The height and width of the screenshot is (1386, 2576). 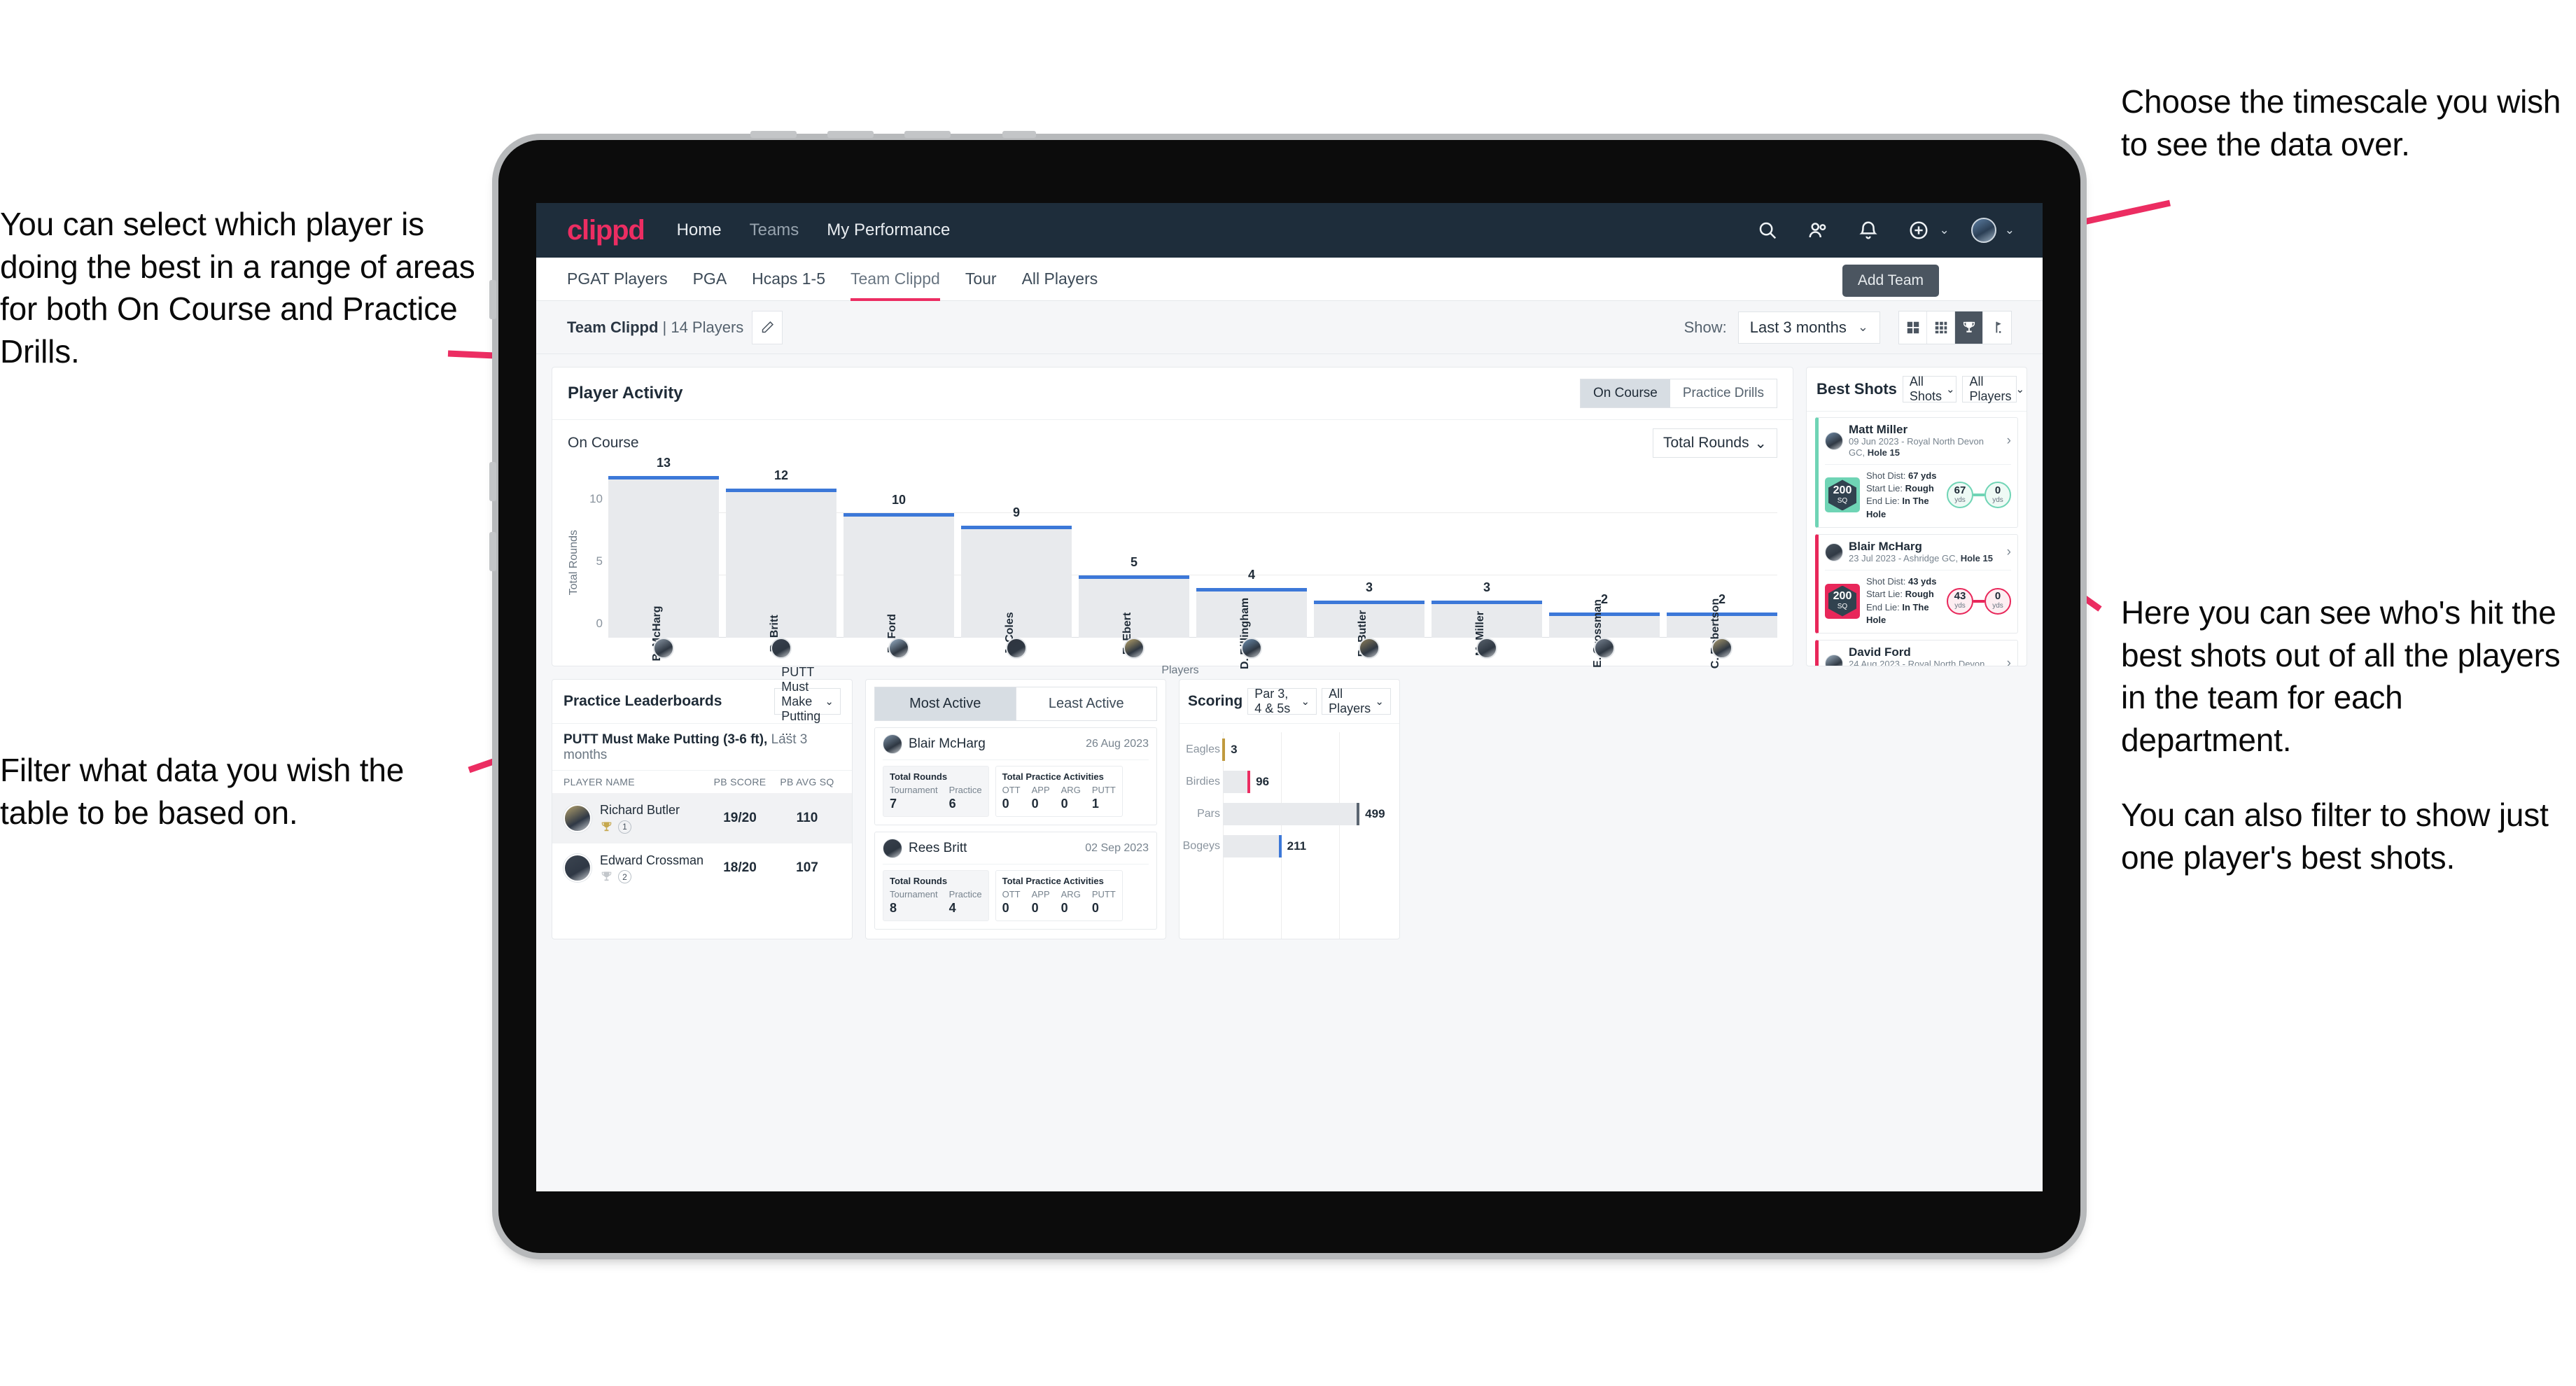 What do you see at coordinates (702, 869) in the screenshot?
I see `table-row: Edward Crossman 2 18/20 107` at bounding box center [702, 869].